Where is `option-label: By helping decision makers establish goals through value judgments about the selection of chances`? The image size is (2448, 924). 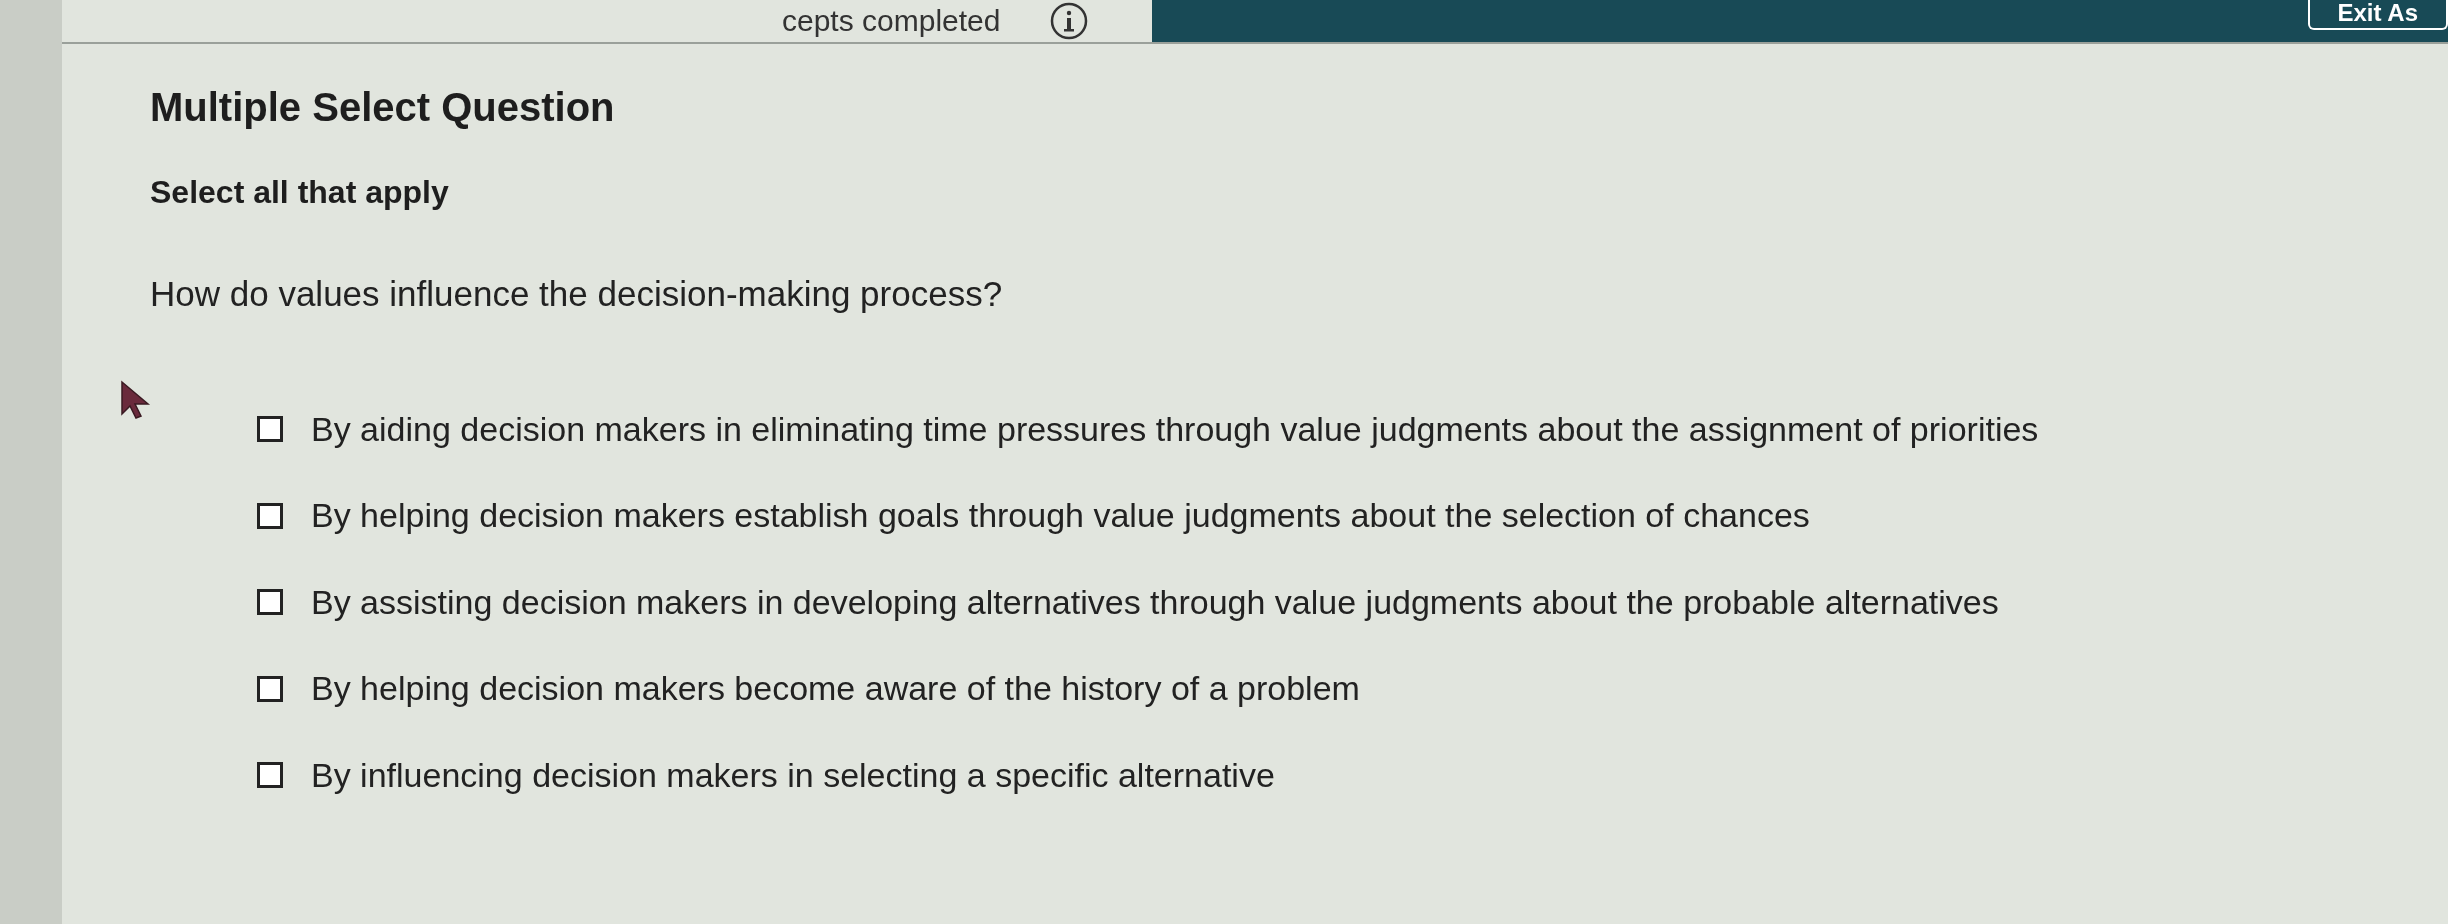 option-label: By helping decision makers establish goals through value judgments about the selection of chances is located at coordinates (1060, 515).